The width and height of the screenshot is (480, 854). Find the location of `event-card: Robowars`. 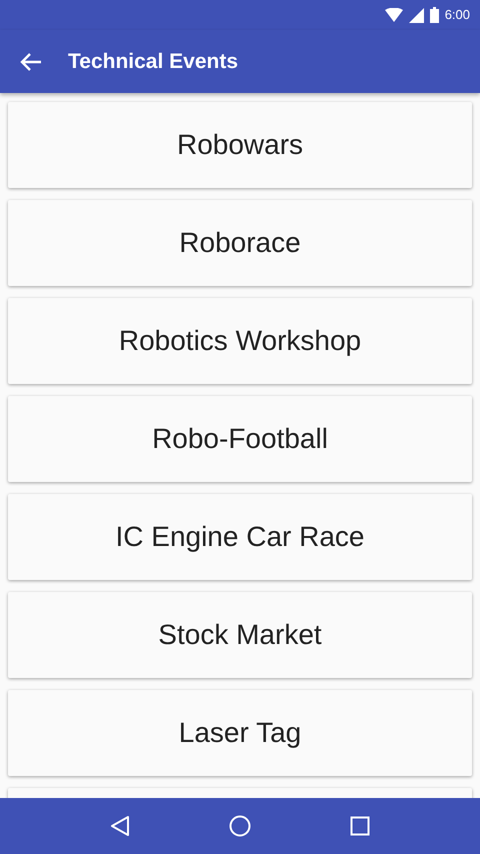

event-card: Robowars is located at coordinates (240, 145).